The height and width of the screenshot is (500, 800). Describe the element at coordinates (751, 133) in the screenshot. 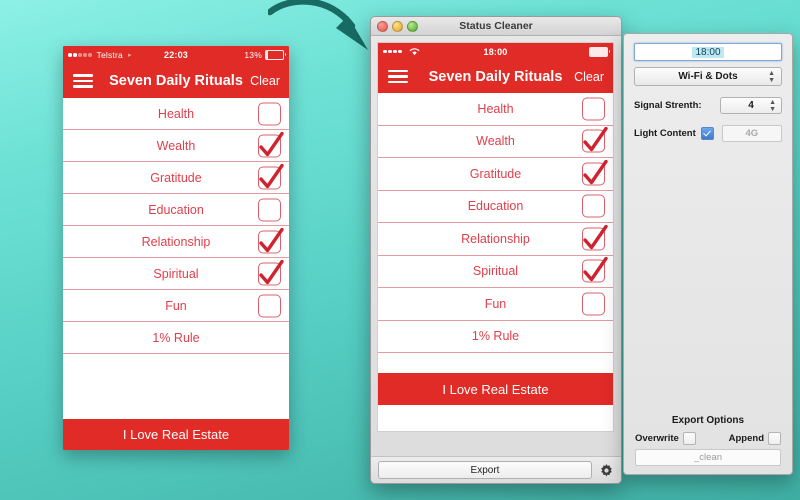

I see `carrier-input: 4G` at that location.